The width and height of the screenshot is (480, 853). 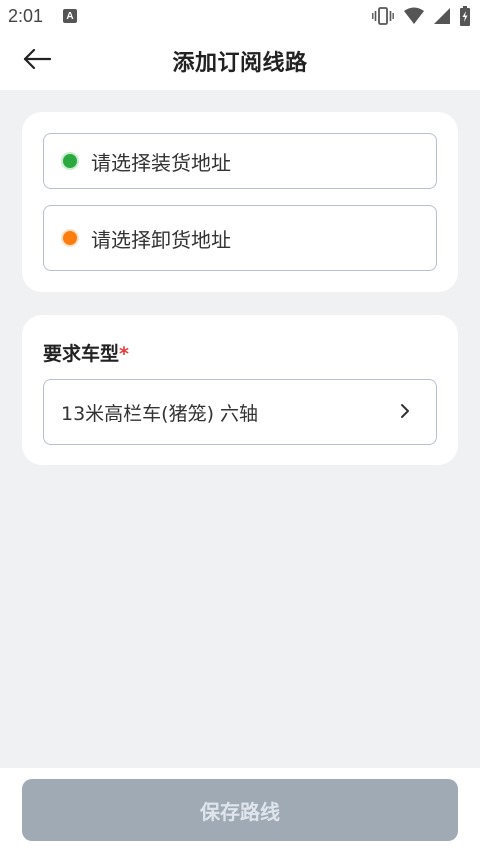 What do you see at coordinates (465, 16) in the screenshot?
I see `battery-charging-icon` at bounding box center [465, 16].